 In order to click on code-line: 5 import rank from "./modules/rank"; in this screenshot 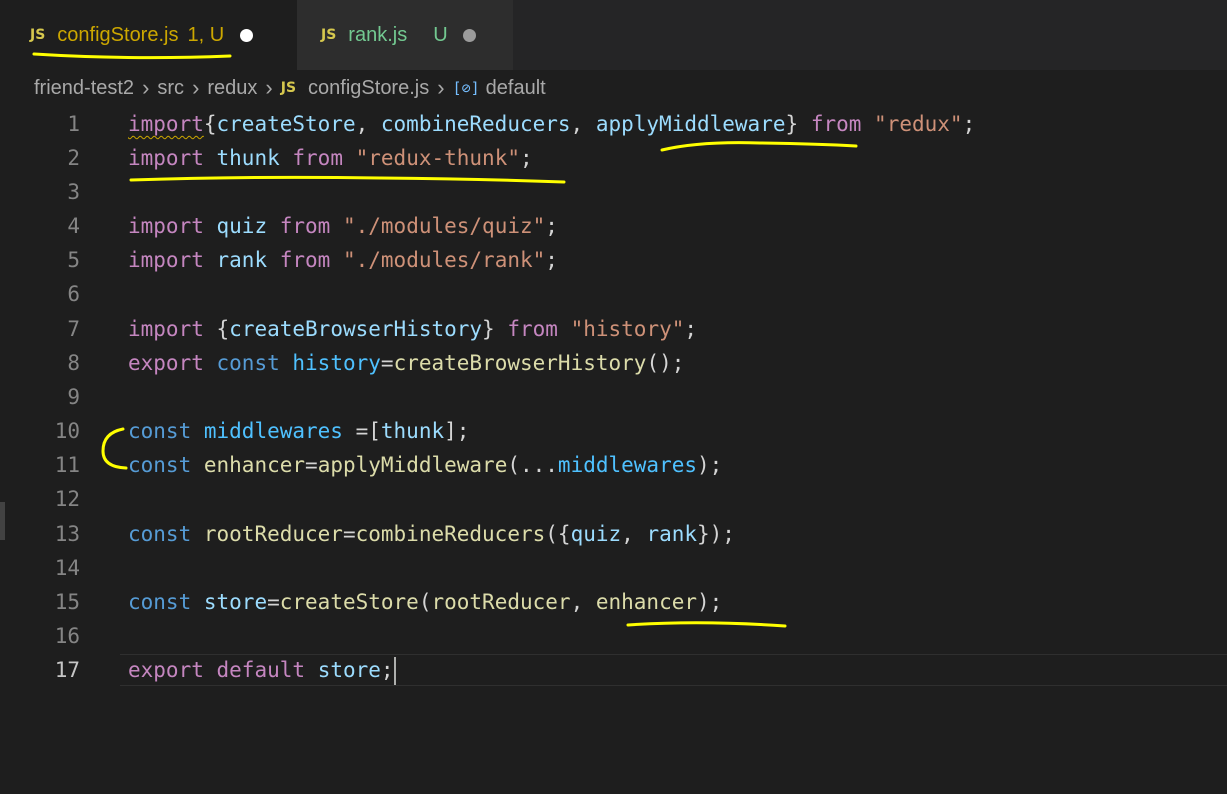, I will do `click(613, 260)`.